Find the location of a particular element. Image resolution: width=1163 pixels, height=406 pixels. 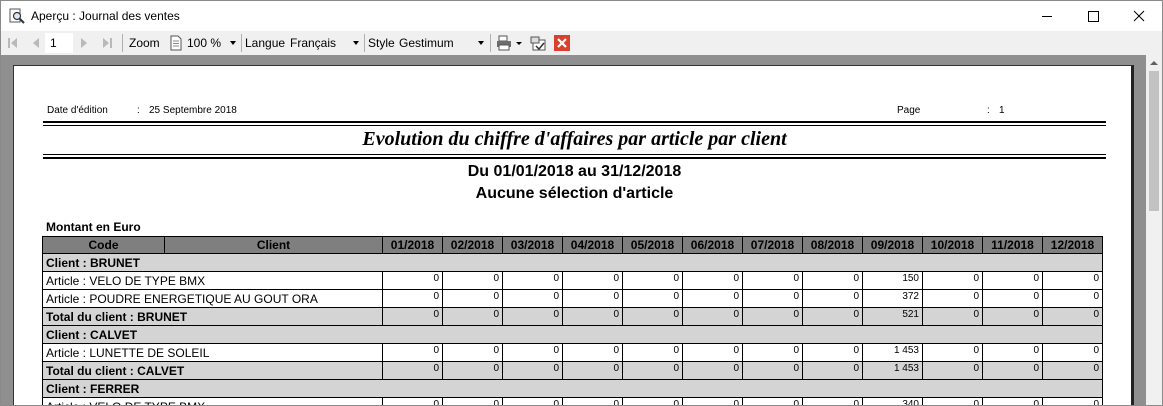

first-page-button is located at coordinates (13, 43).